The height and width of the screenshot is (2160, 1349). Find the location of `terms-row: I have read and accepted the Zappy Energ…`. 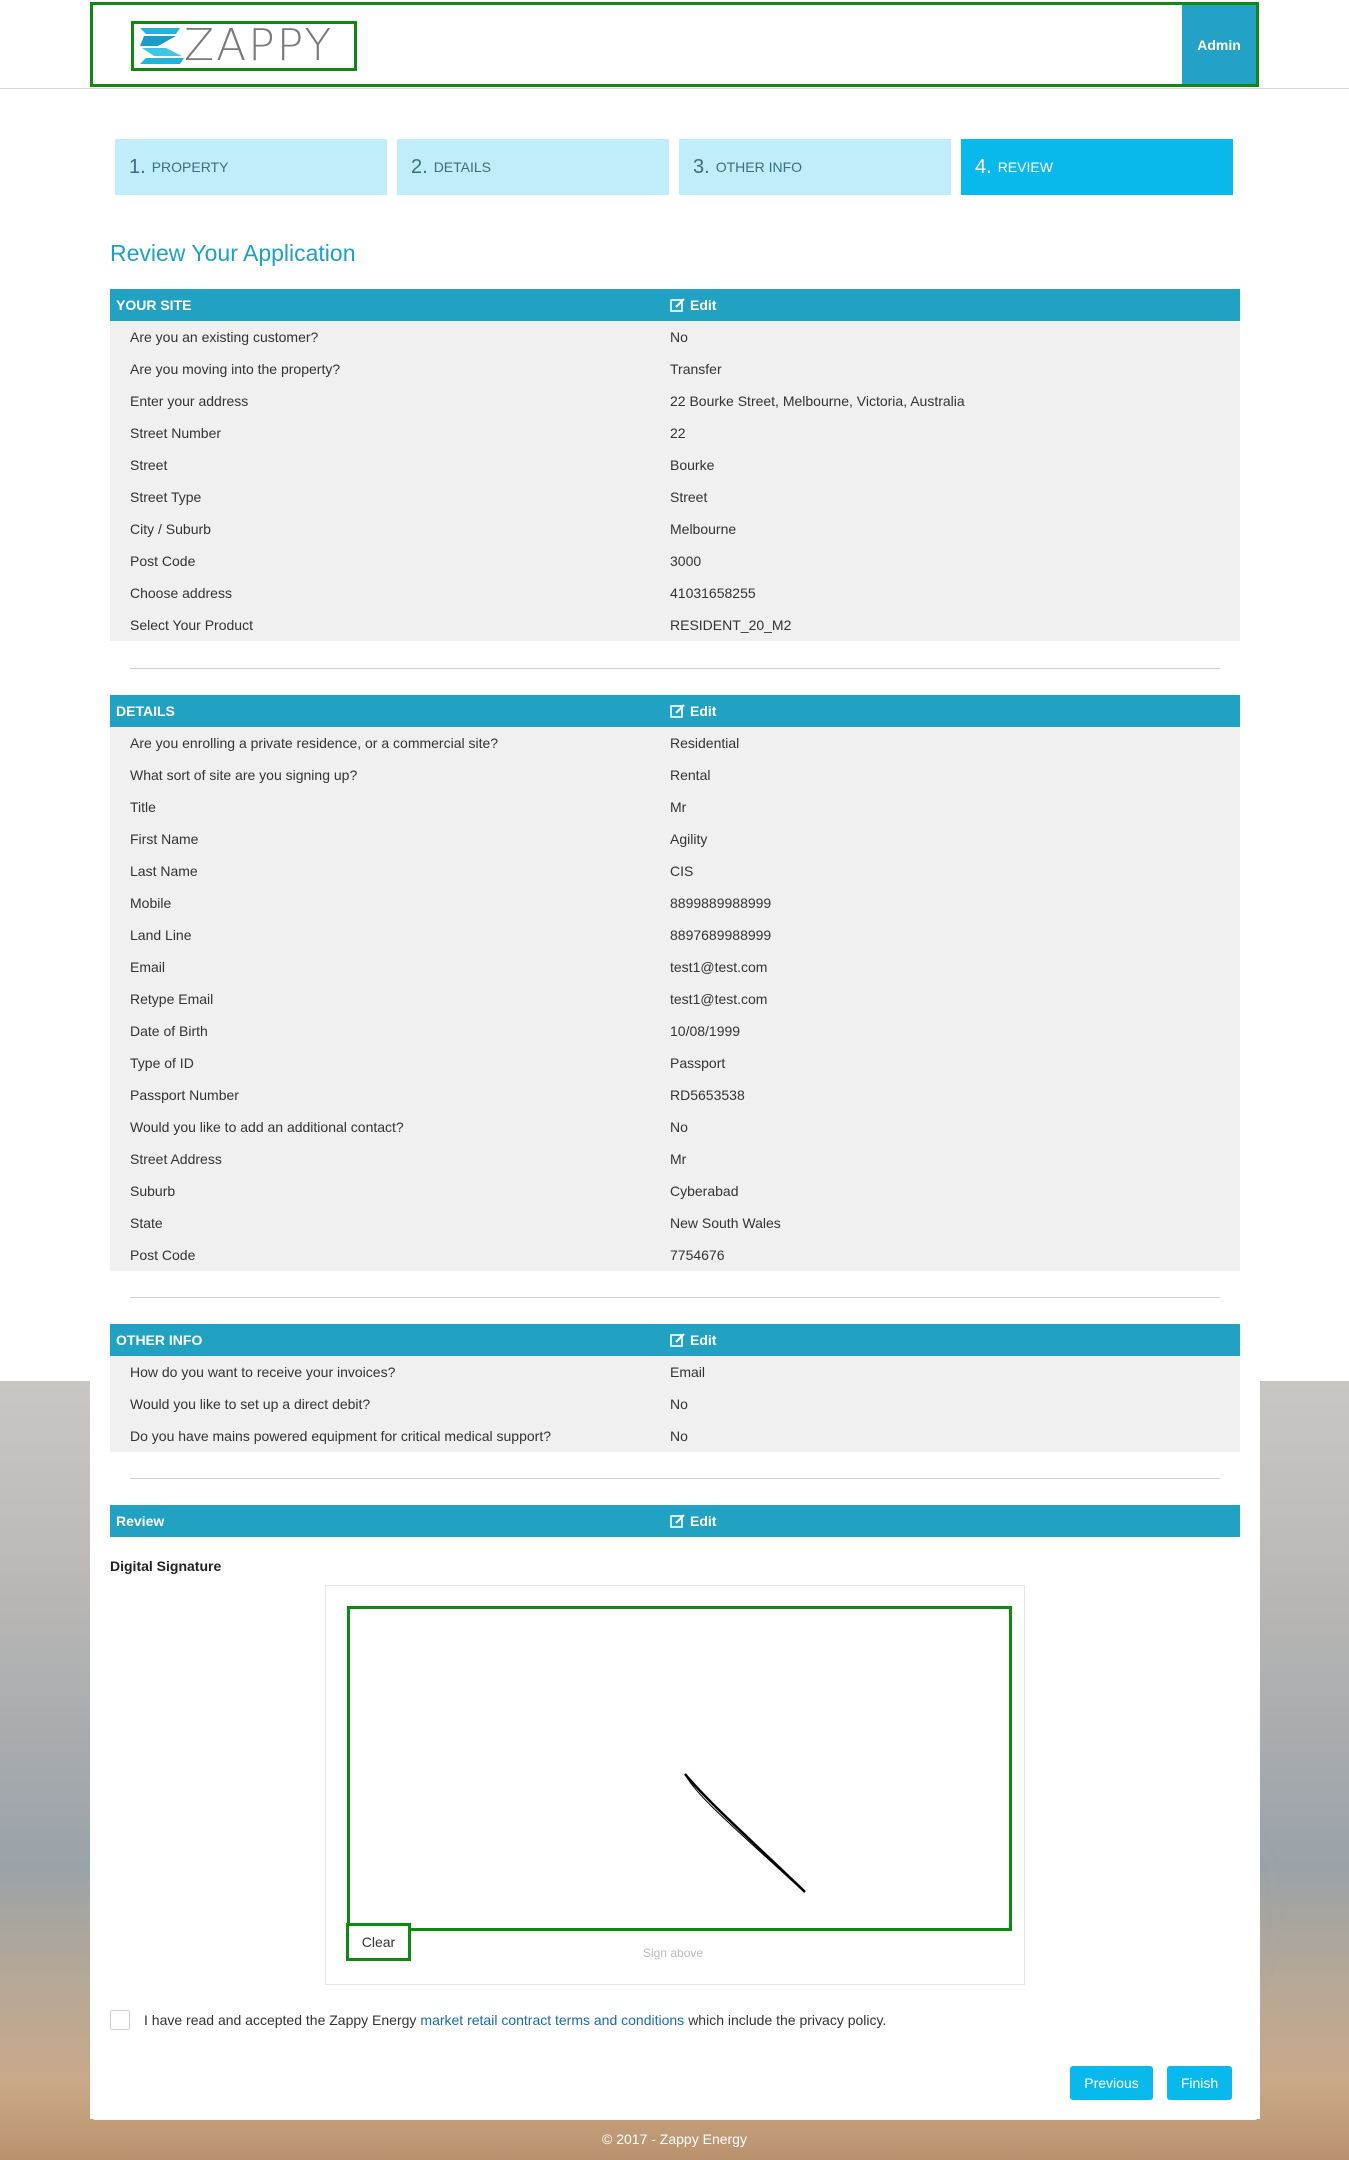

terms-row: I have read and accepted the Zappy Energ… is located at coordinates (498, 2020).